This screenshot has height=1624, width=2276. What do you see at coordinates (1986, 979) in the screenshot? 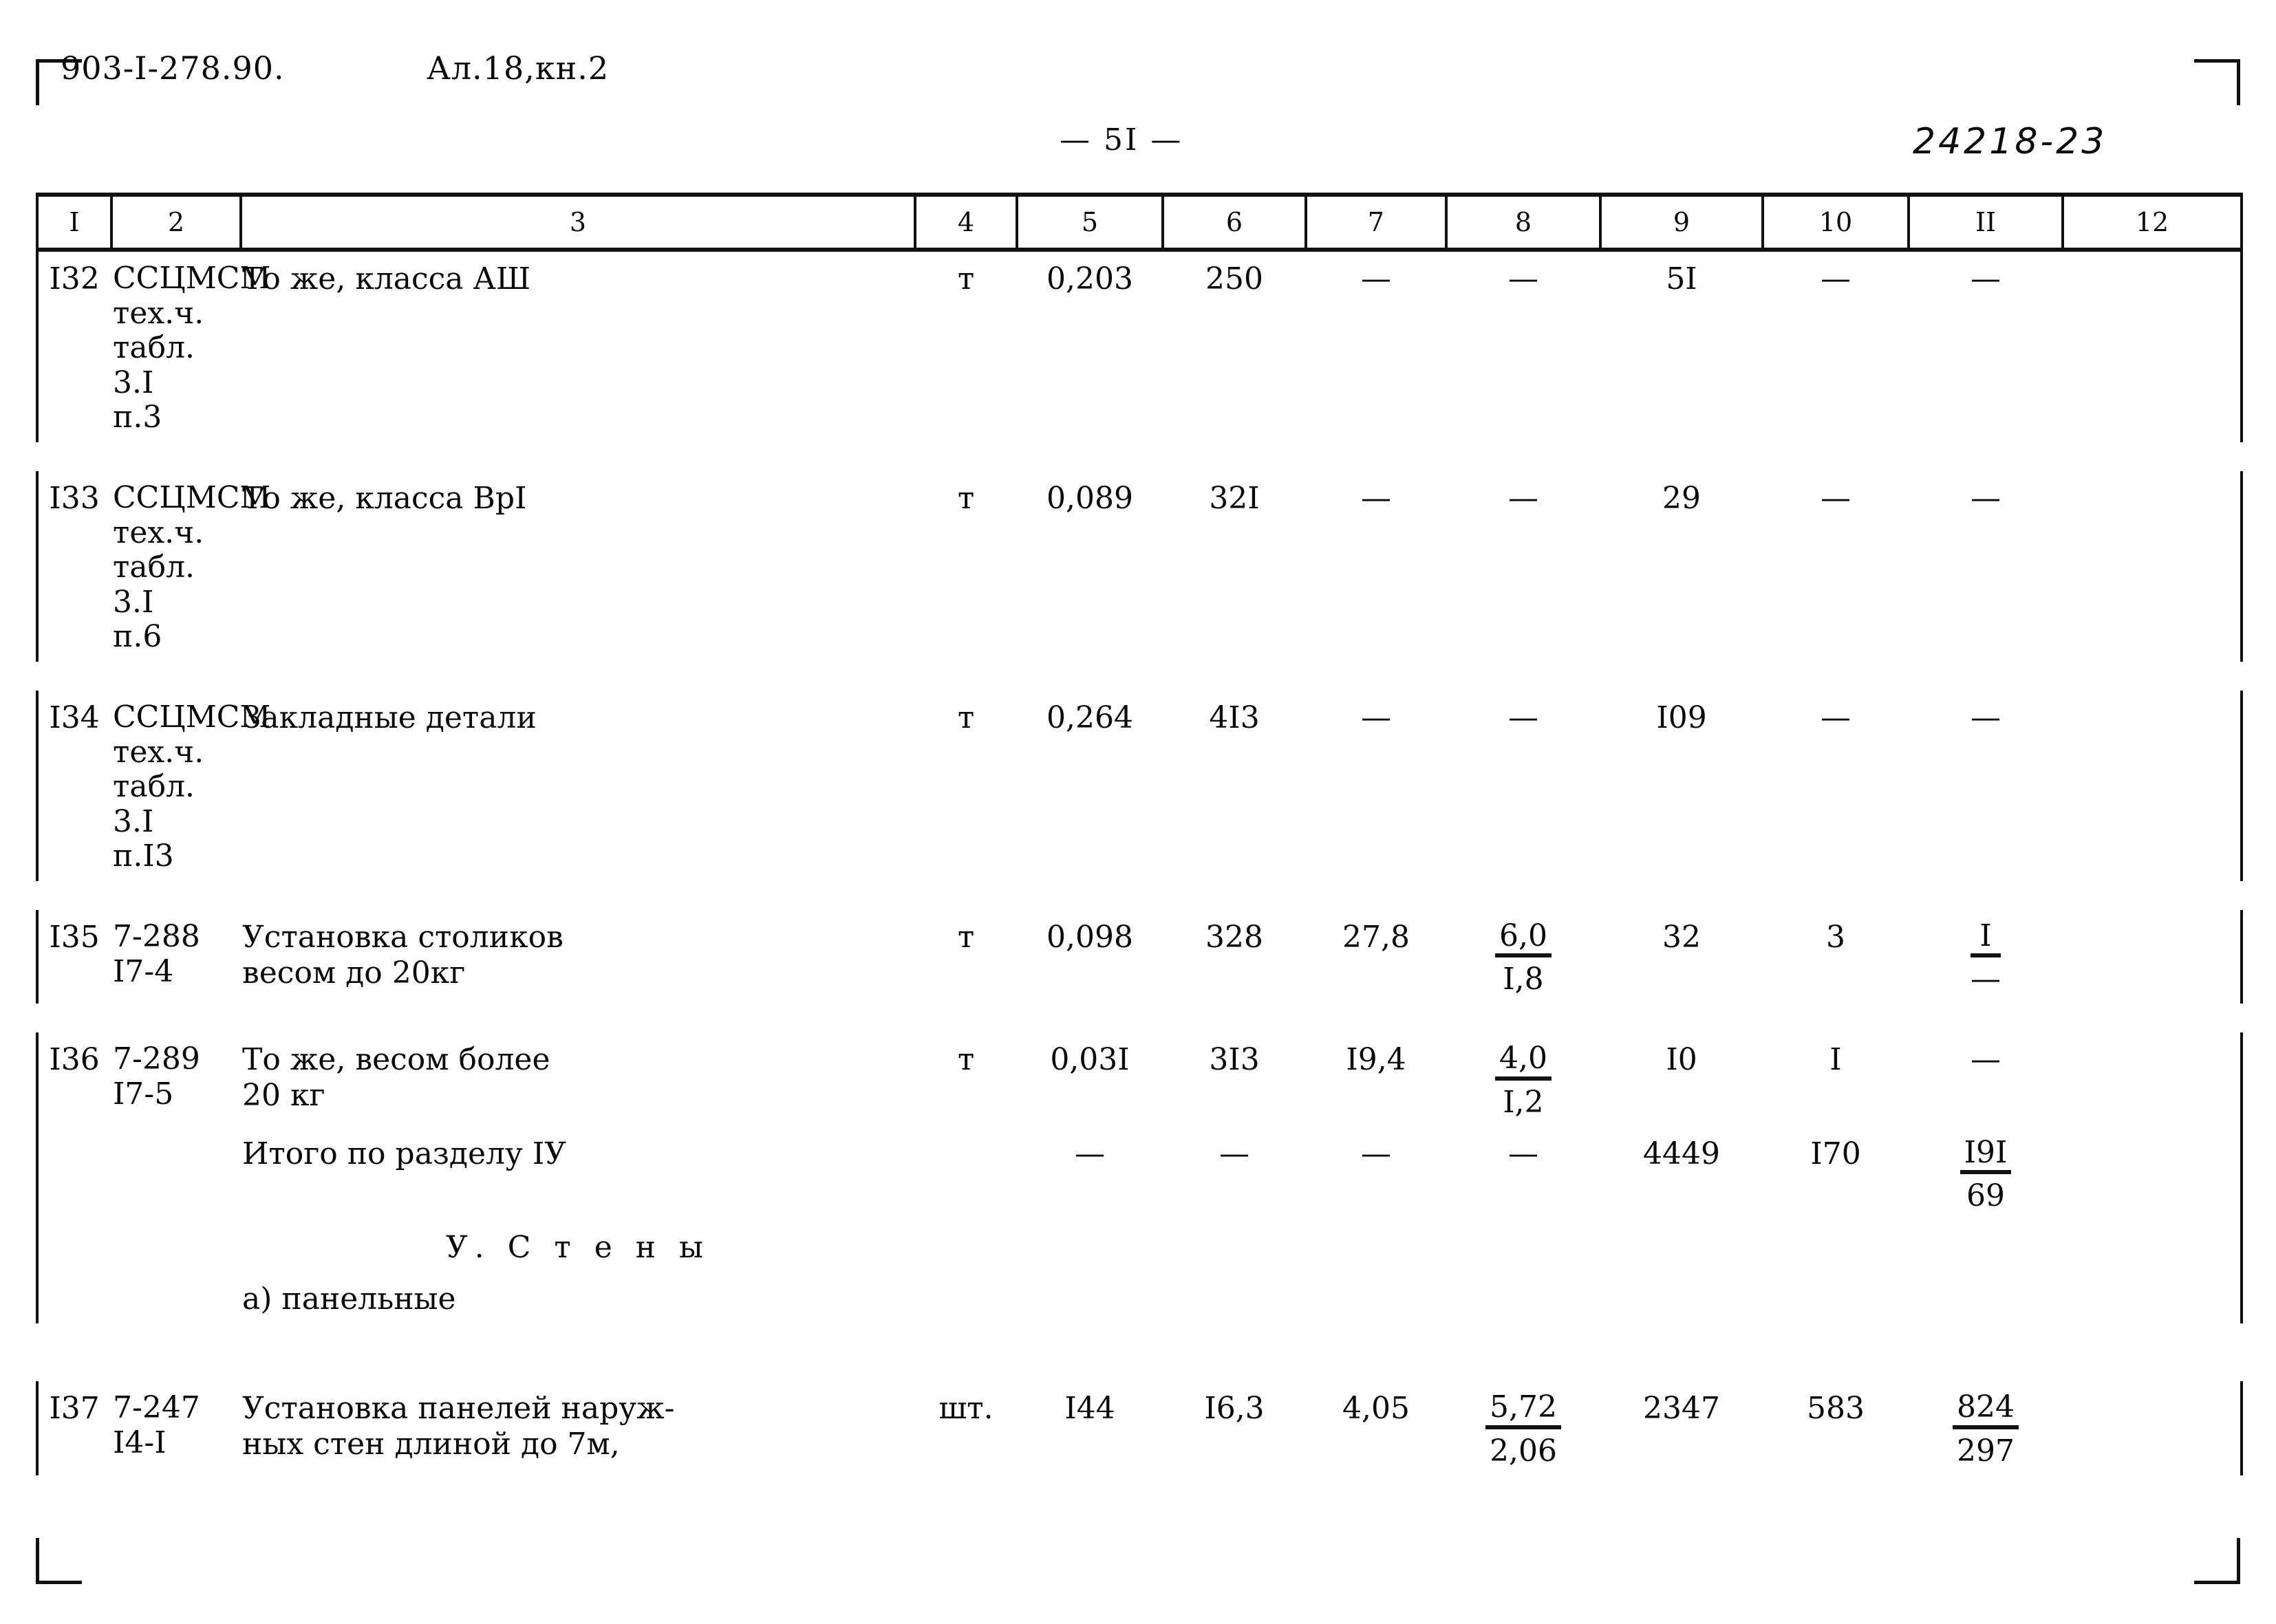
I see `row-col11-denominator: —` at bounding box center [1986, 979].